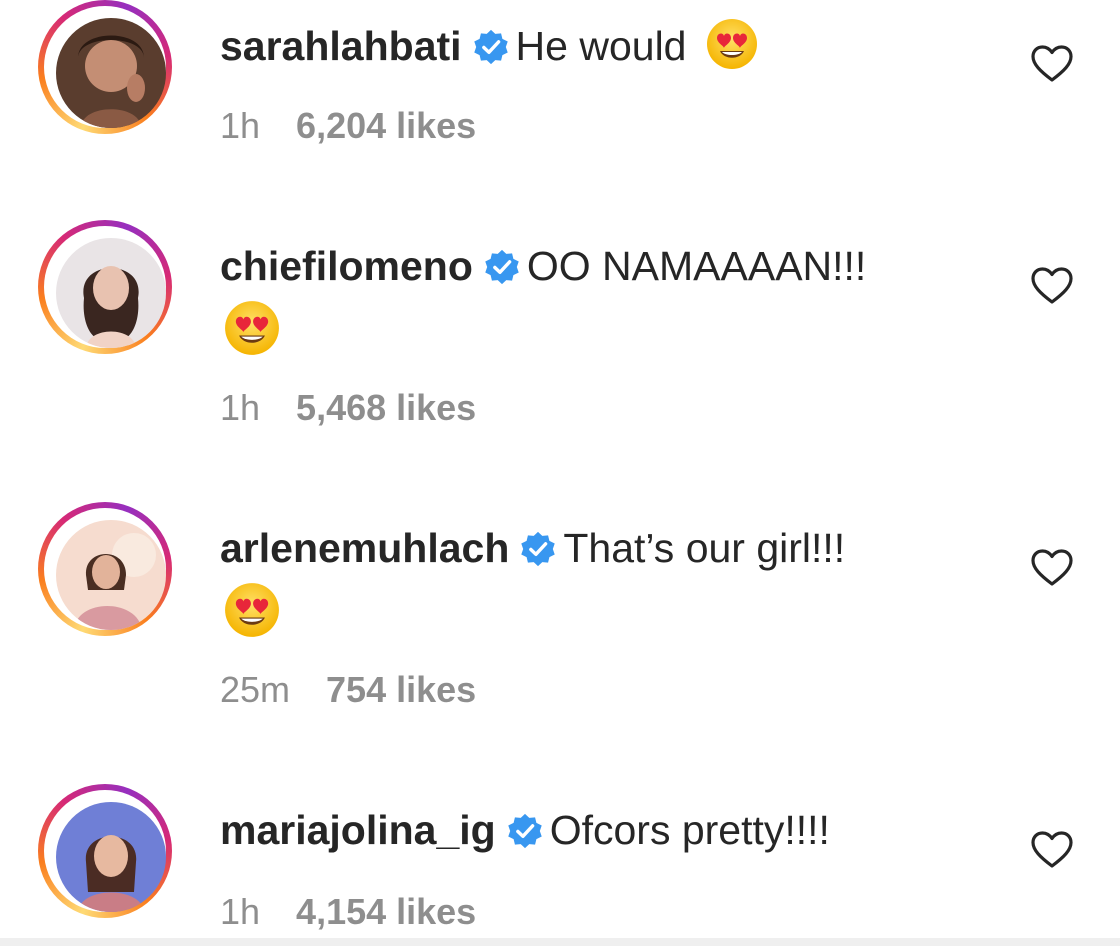 This screenshot has width=1120, height=946. What do you see at coordinates (386, 407) in the screenshot?
I see `likes-count-link: 5,468 likes` at bounding box center [386, 407].